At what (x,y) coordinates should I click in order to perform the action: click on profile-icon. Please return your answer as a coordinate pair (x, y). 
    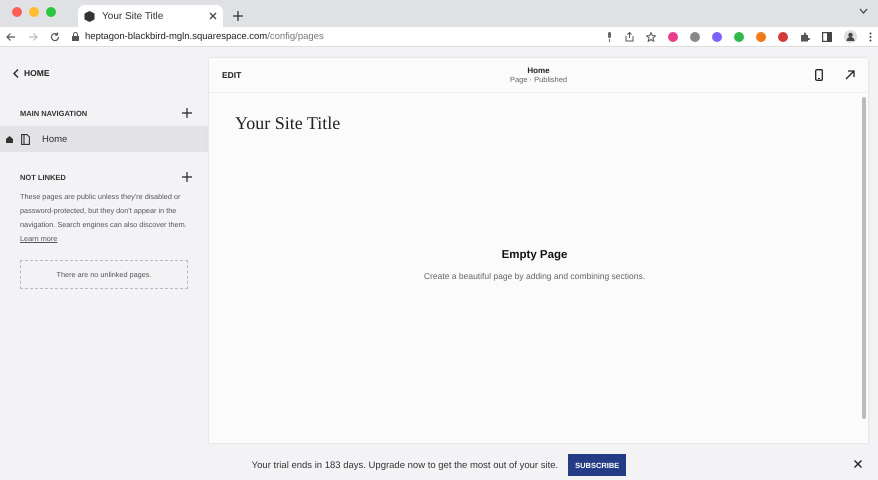
    Looking at the image, I should click on (850, 36).